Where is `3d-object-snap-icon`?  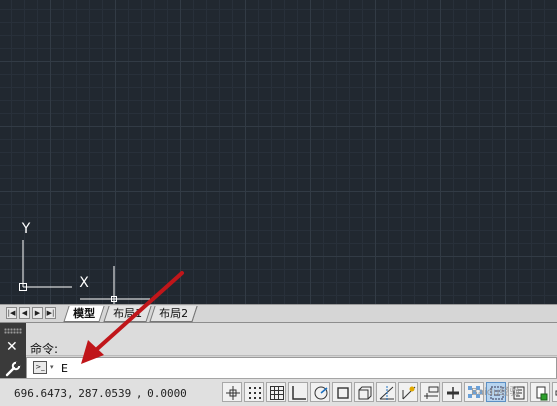
3d-object-snap-icon is located at coordinates (365, 393).